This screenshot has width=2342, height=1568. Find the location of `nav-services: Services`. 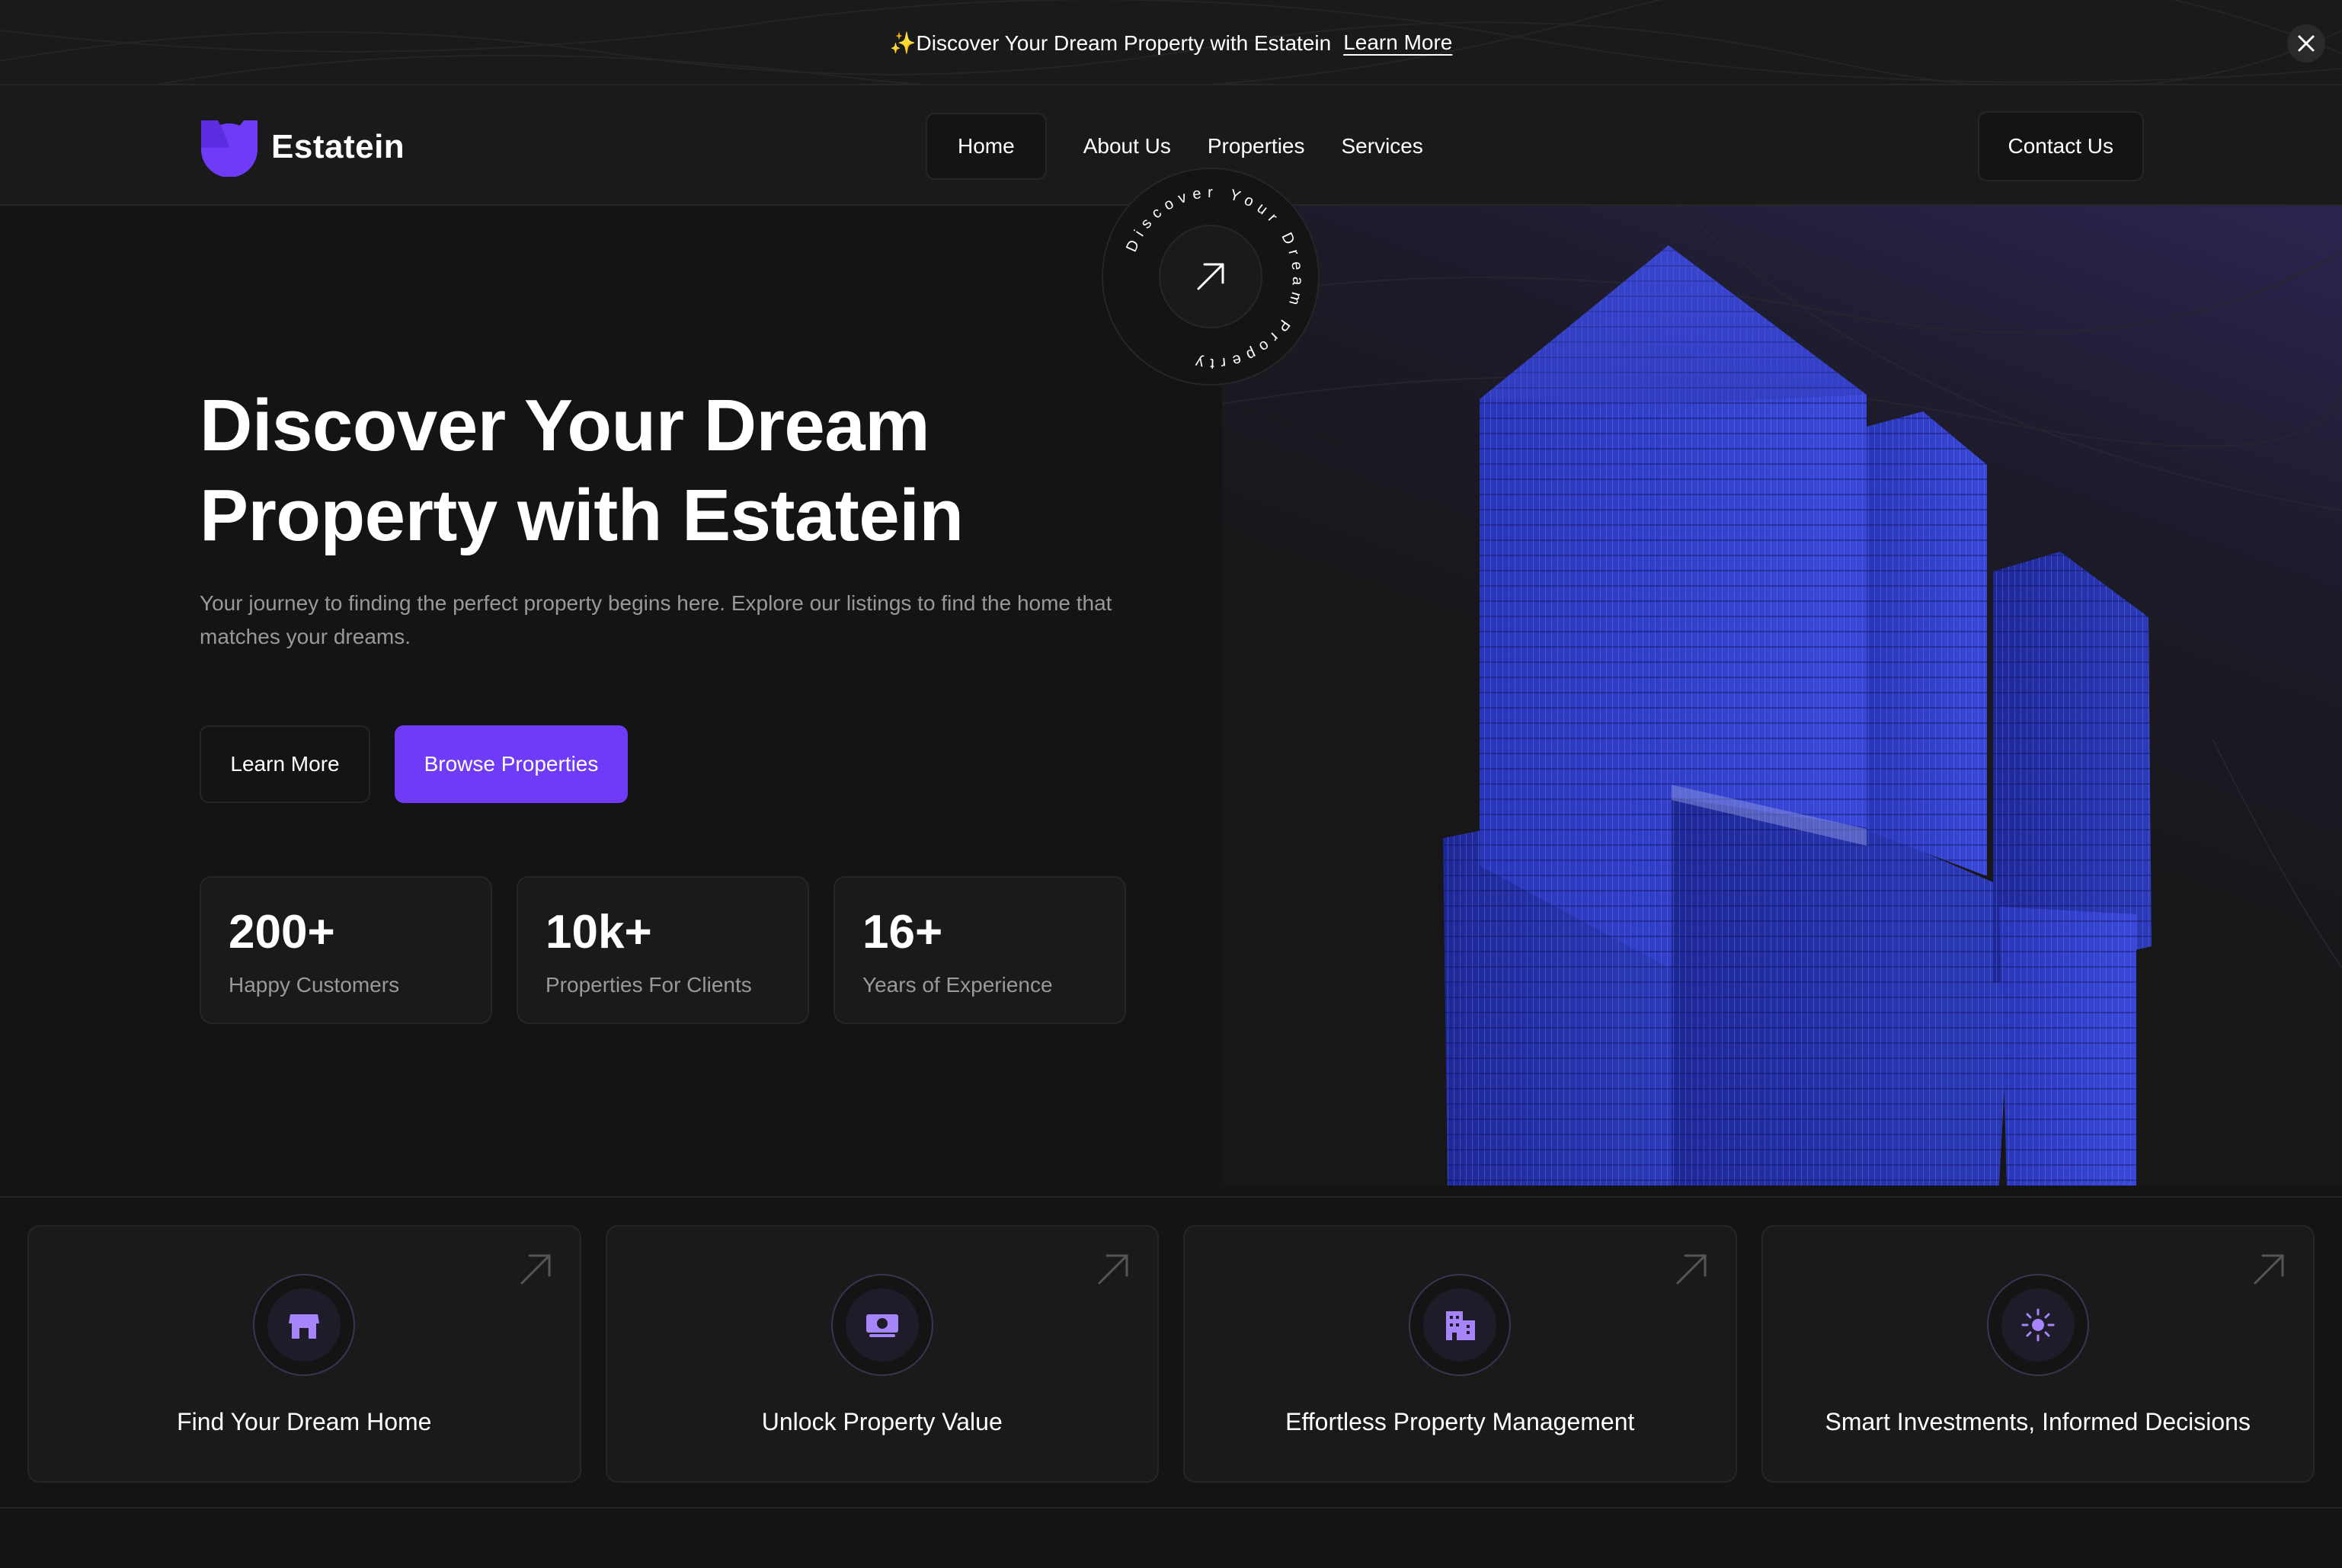

nav-services: Services is located at coordinates (1382, 146).